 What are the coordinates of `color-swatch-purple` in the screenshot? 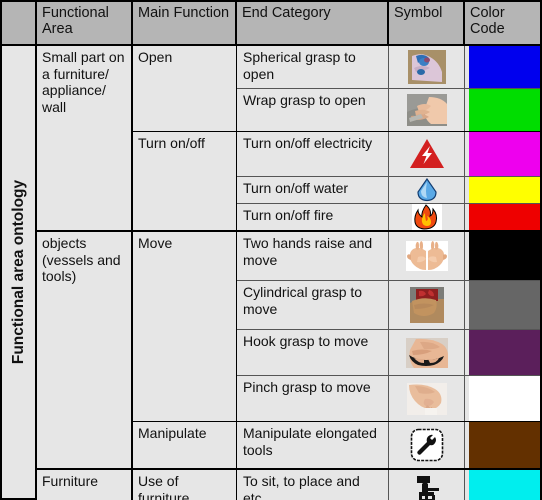 It's located at (504, 352).